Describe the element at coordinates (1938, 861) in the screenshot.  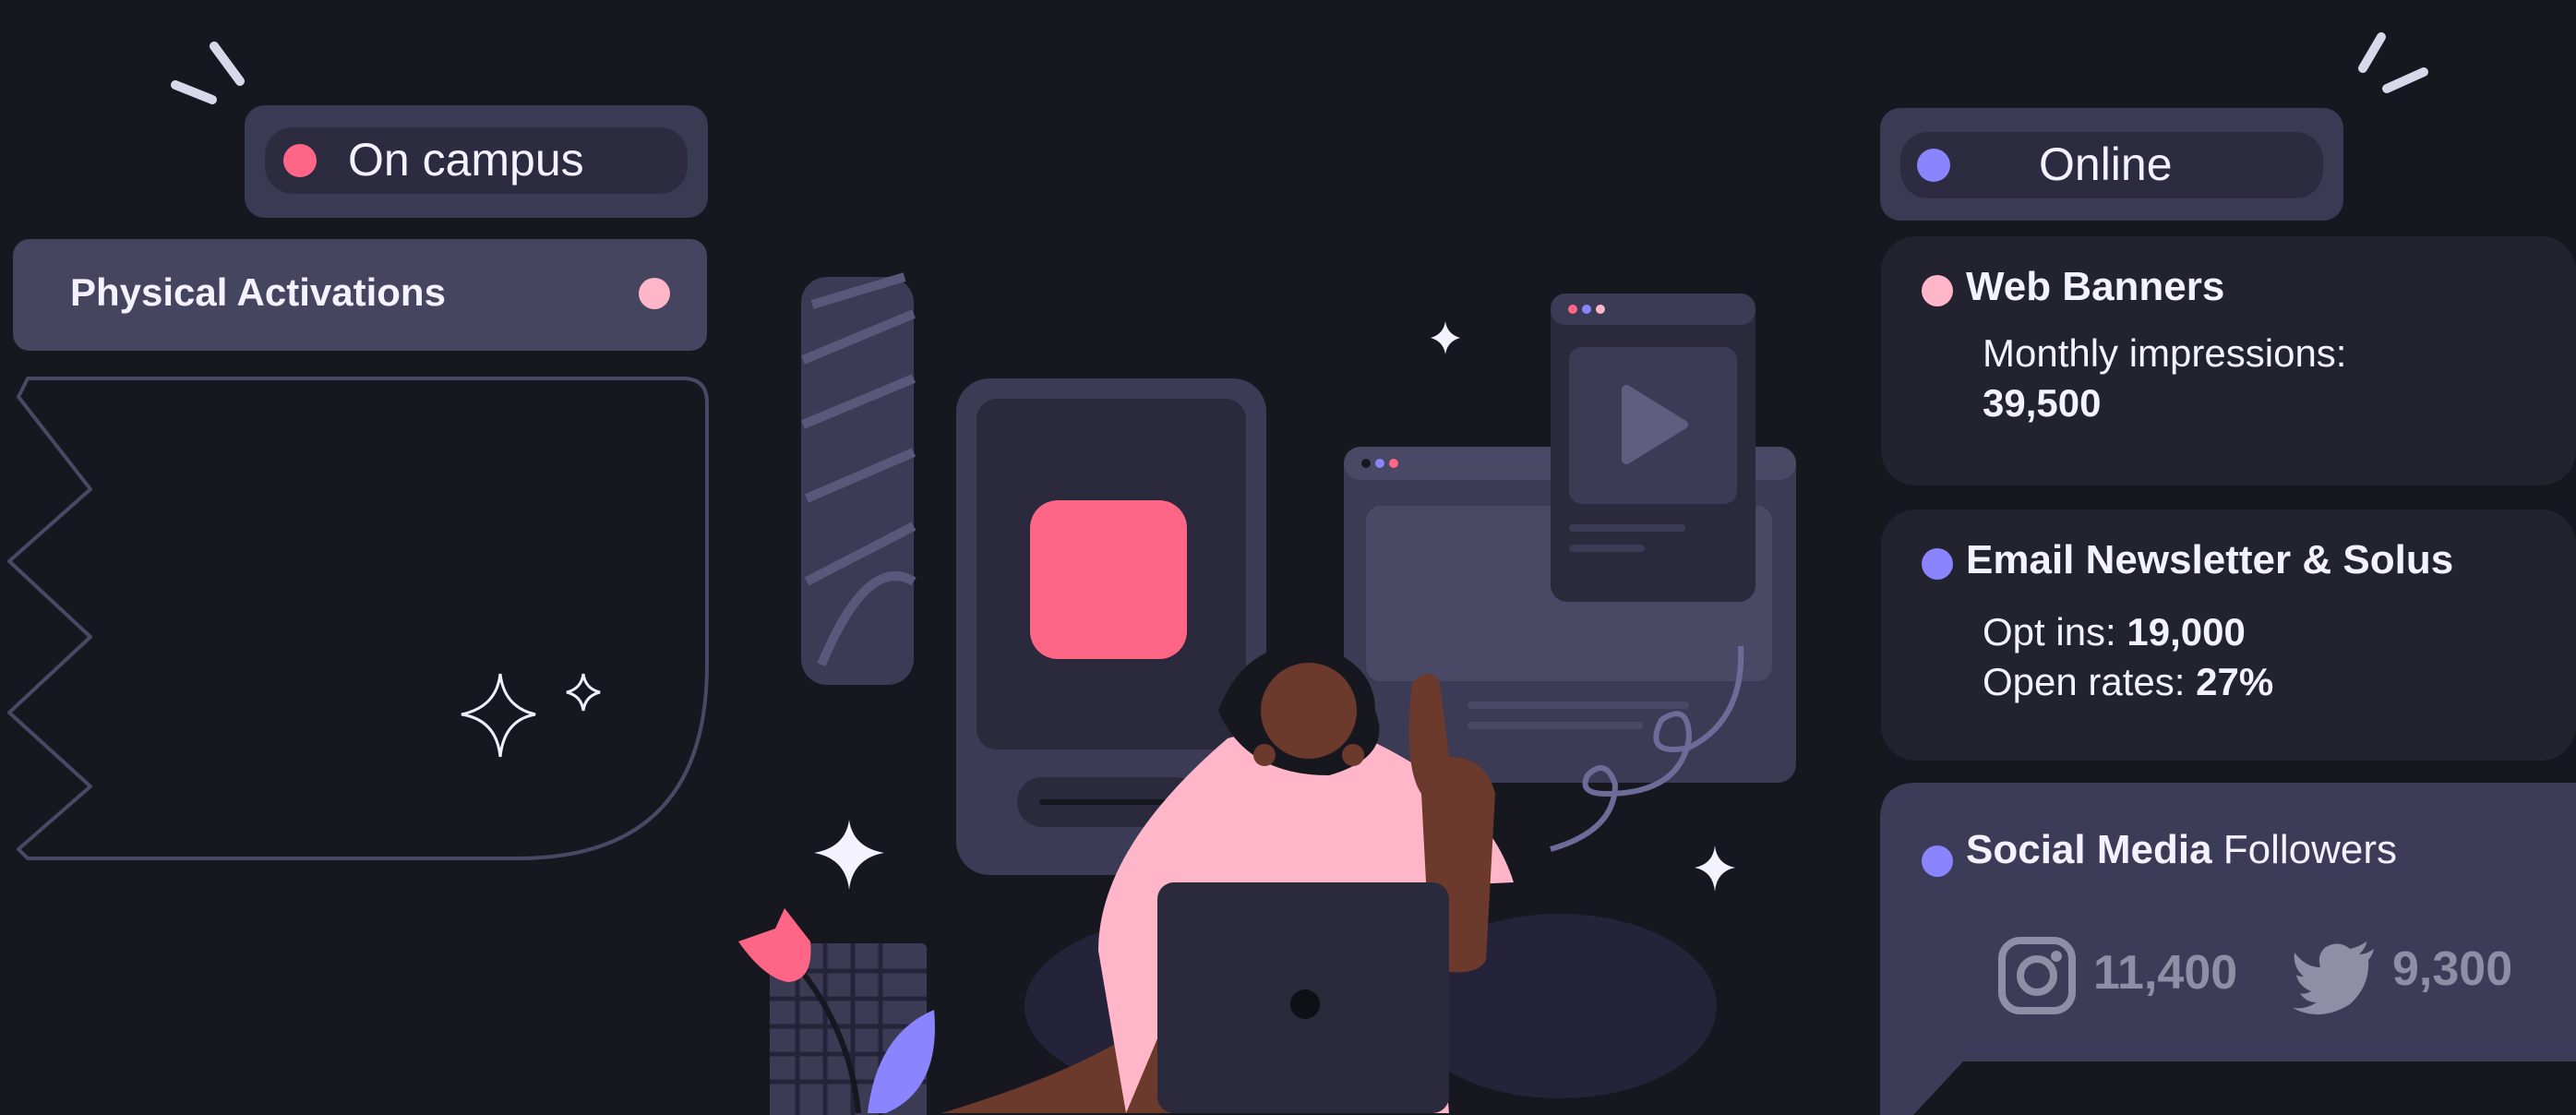
I see `social-dot` at that location.